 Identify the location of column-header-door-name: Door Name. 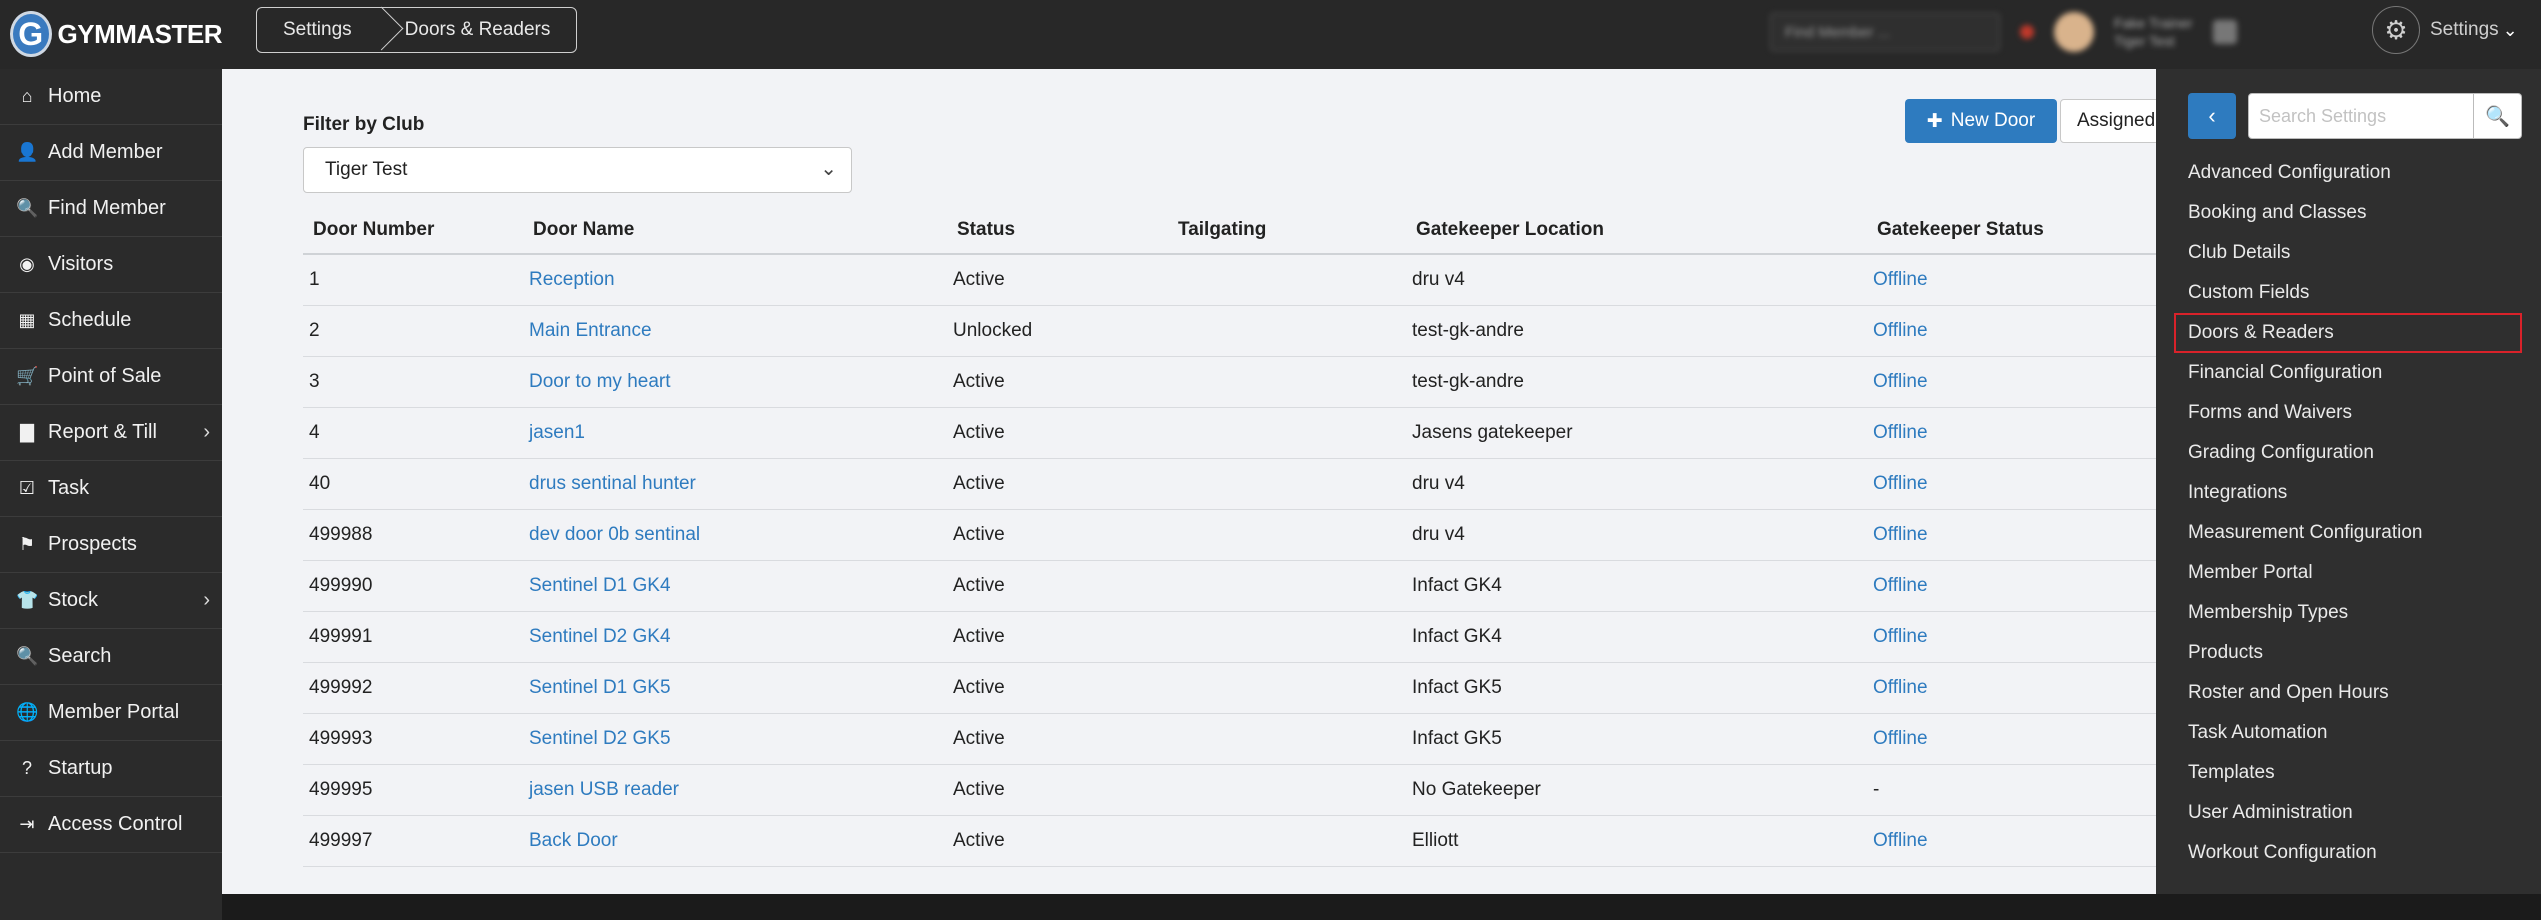
(735, 230).